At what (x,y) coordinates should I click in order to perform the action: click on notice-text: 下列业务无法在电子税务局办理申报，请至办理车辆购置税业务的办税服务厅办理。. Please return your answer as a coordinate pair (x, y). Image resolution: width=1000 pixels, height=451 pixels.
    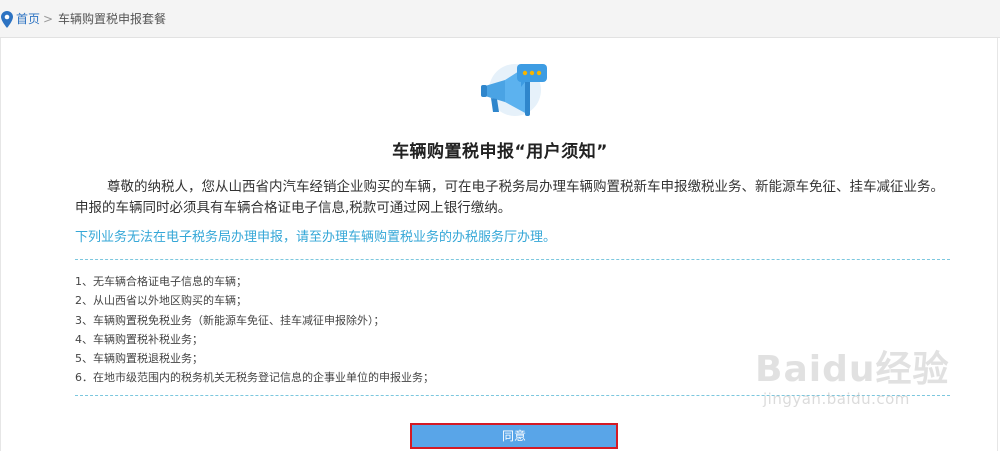
    Looking at the image, I should click on (316, 237).